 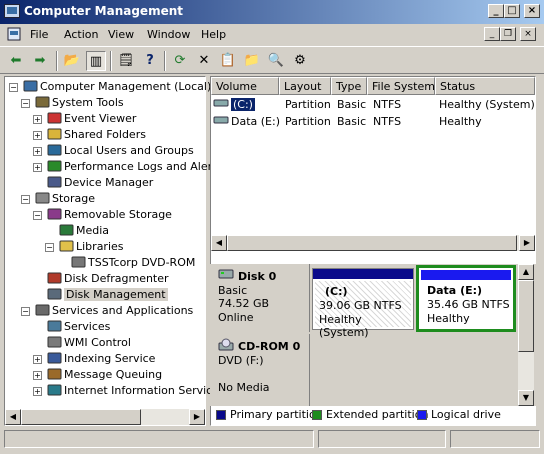 I want to click on show-hide-tree-icon: ▥, so click(x=96, y=61).